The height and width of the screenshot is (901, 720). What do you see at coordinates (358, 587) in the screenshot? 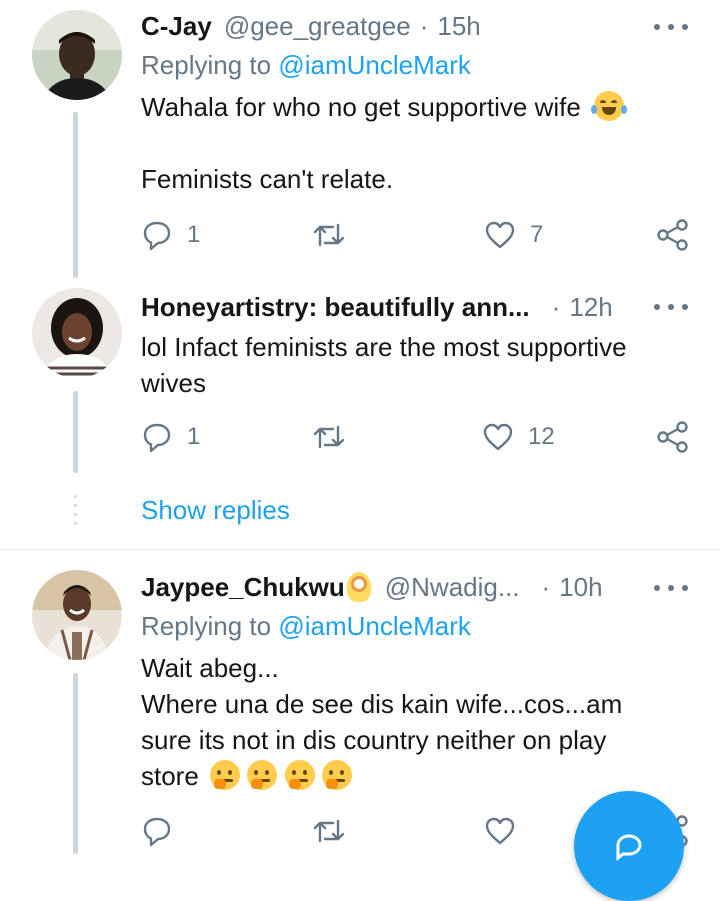
I see `ok-hand-icon` at bounding box center [358, 587].